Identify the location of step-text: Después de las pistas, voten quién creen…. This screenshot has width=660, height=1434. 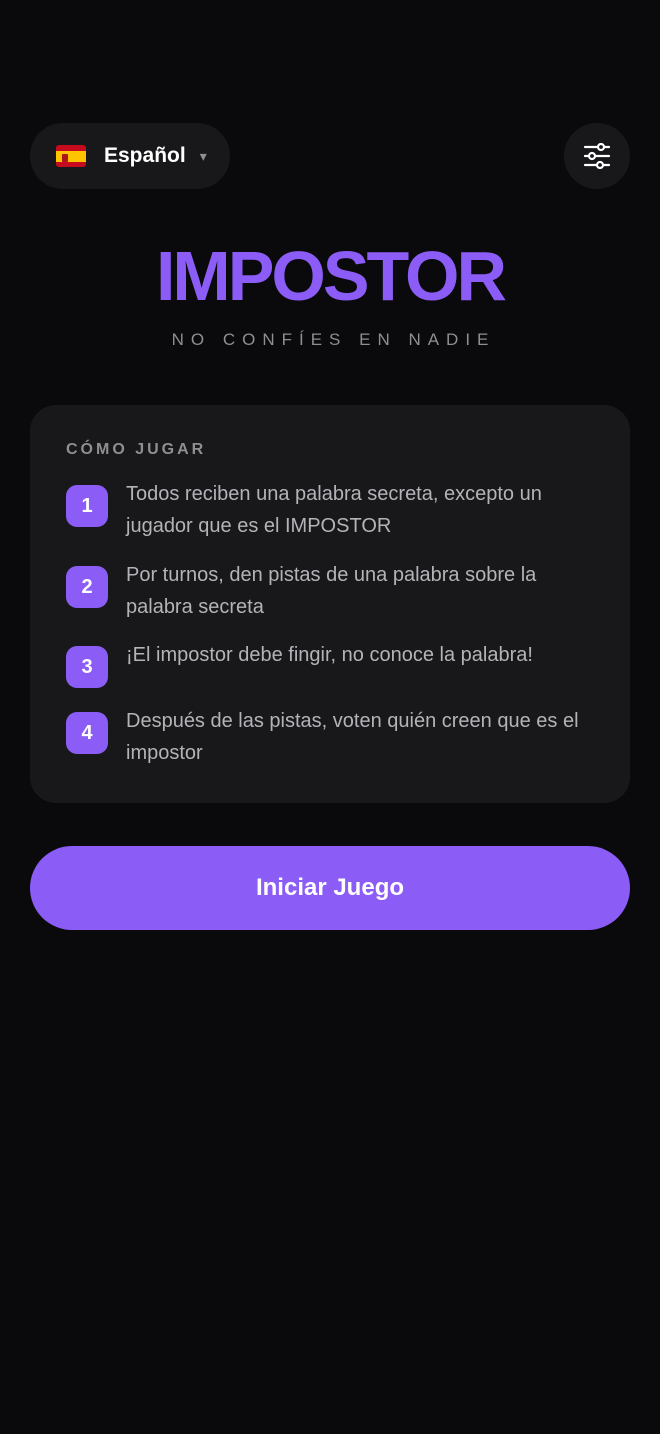
(352, 737).